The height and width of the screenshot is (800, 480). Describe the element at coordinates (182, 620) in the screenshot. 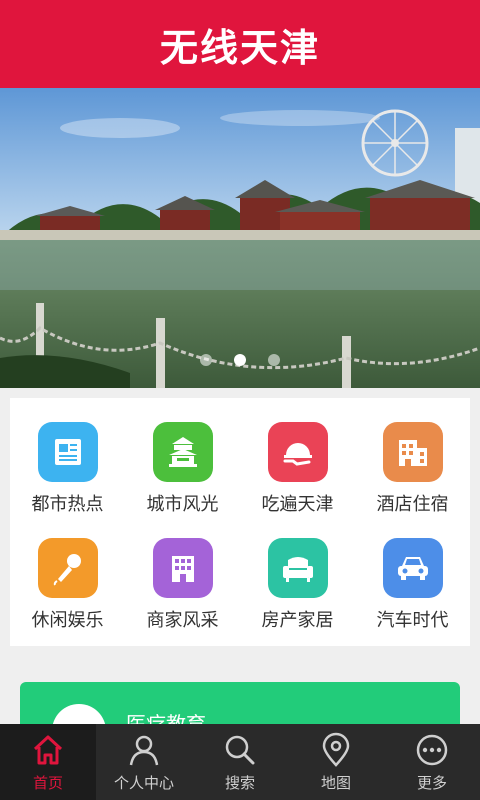

I see `category-label: 商家风采` at that location.